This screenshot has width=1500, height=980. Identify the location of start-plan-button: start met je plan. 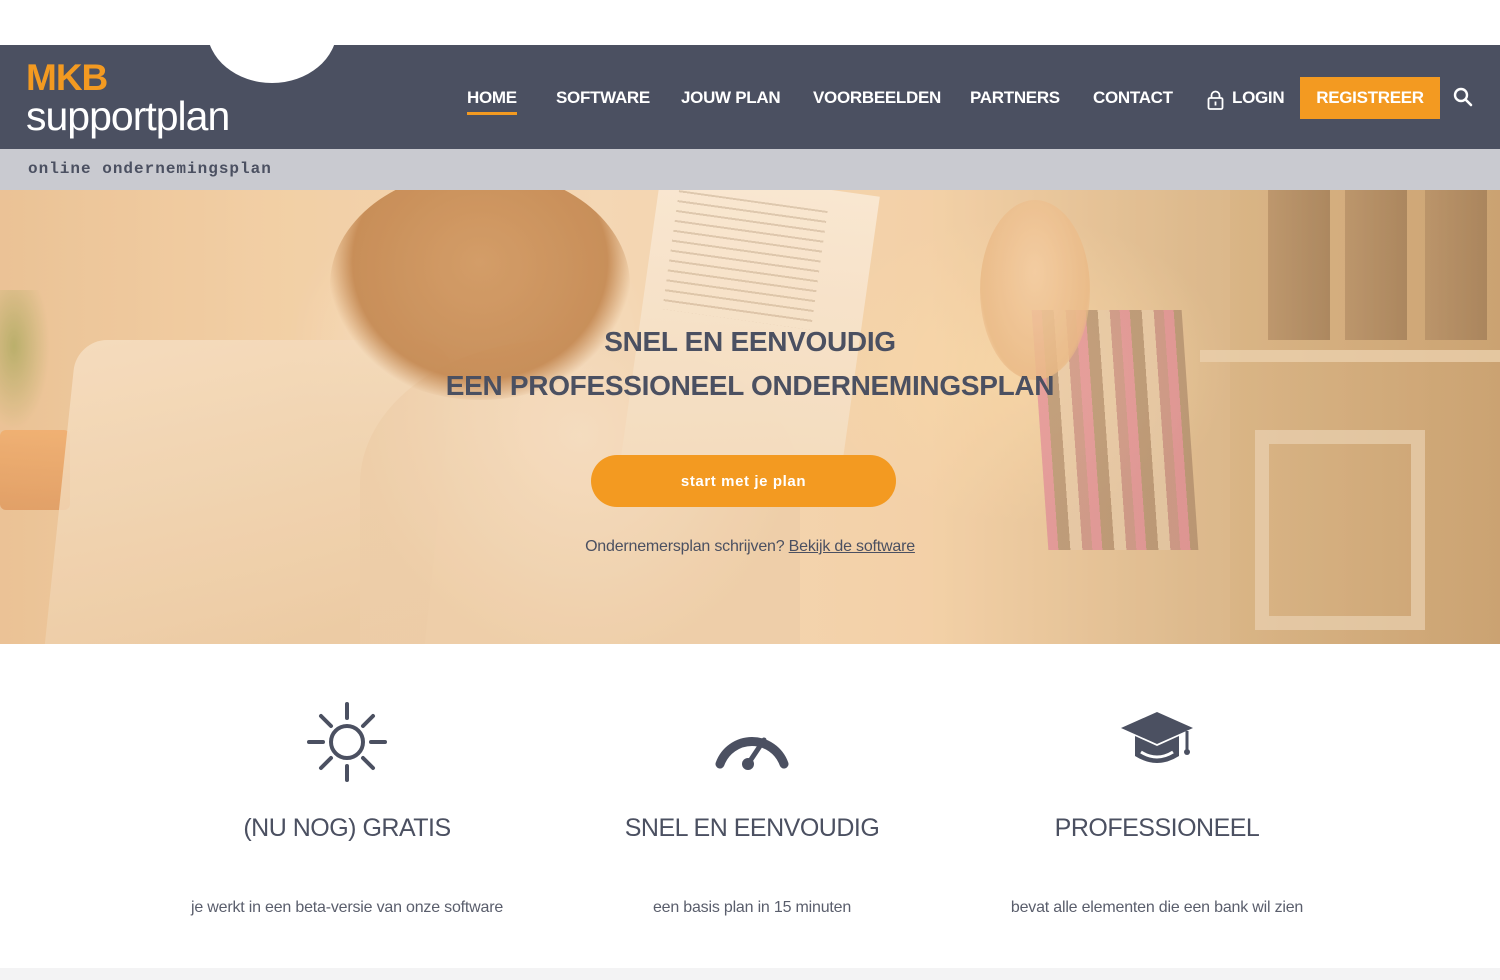
(743, 481).